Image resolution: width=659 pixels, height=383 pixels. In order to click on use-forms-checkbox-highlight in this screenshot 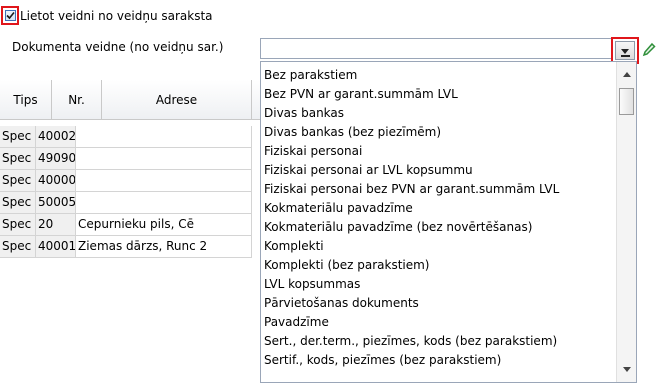, I will do `click(10, 15)`.